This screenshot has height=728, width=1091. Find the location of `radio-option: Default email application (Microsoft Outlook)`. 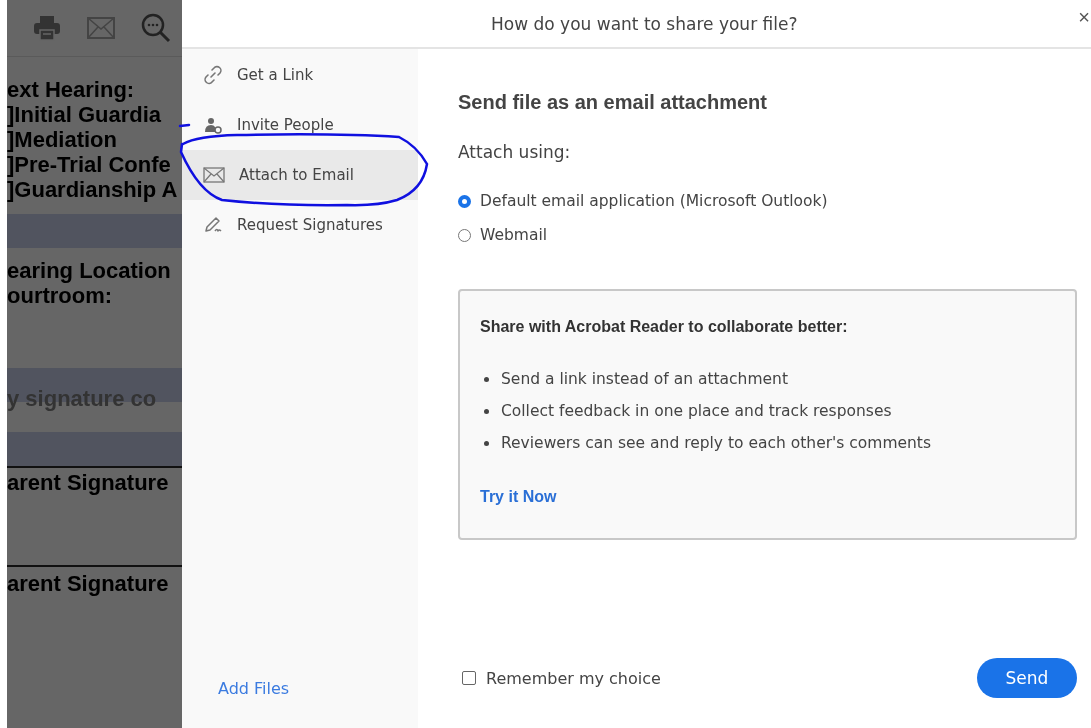

radio-option: Default email application (Microsoft Outlook) is located at coordinates (767, 201).